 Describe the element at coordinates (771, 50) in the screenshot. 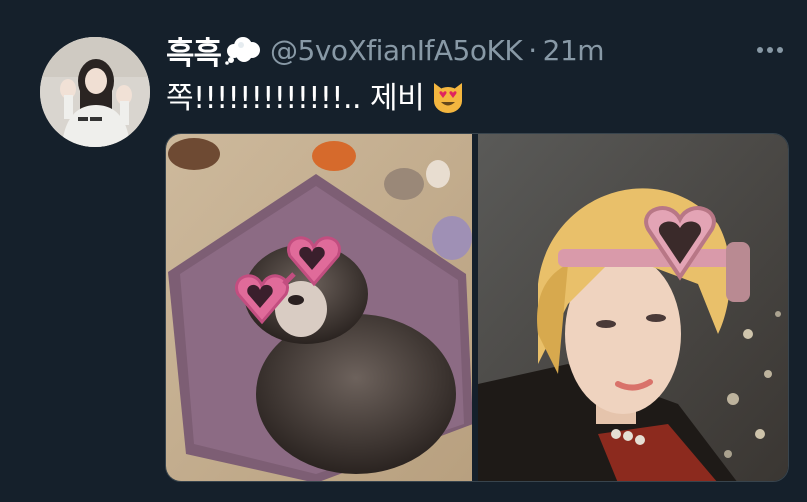

I see `more-options-icon` at that location.